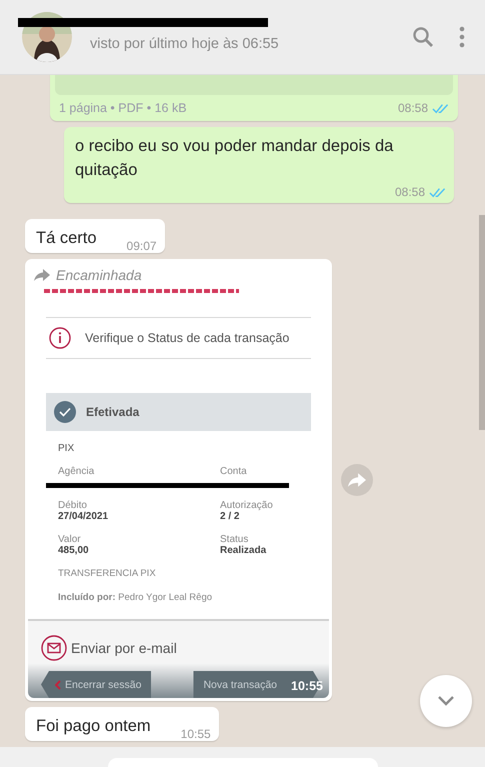 The width and height of the screenshot is (485, 767). Describe the element at coordinates (70, 539) in the screenshot. I see `field-label: Valor` at that location.